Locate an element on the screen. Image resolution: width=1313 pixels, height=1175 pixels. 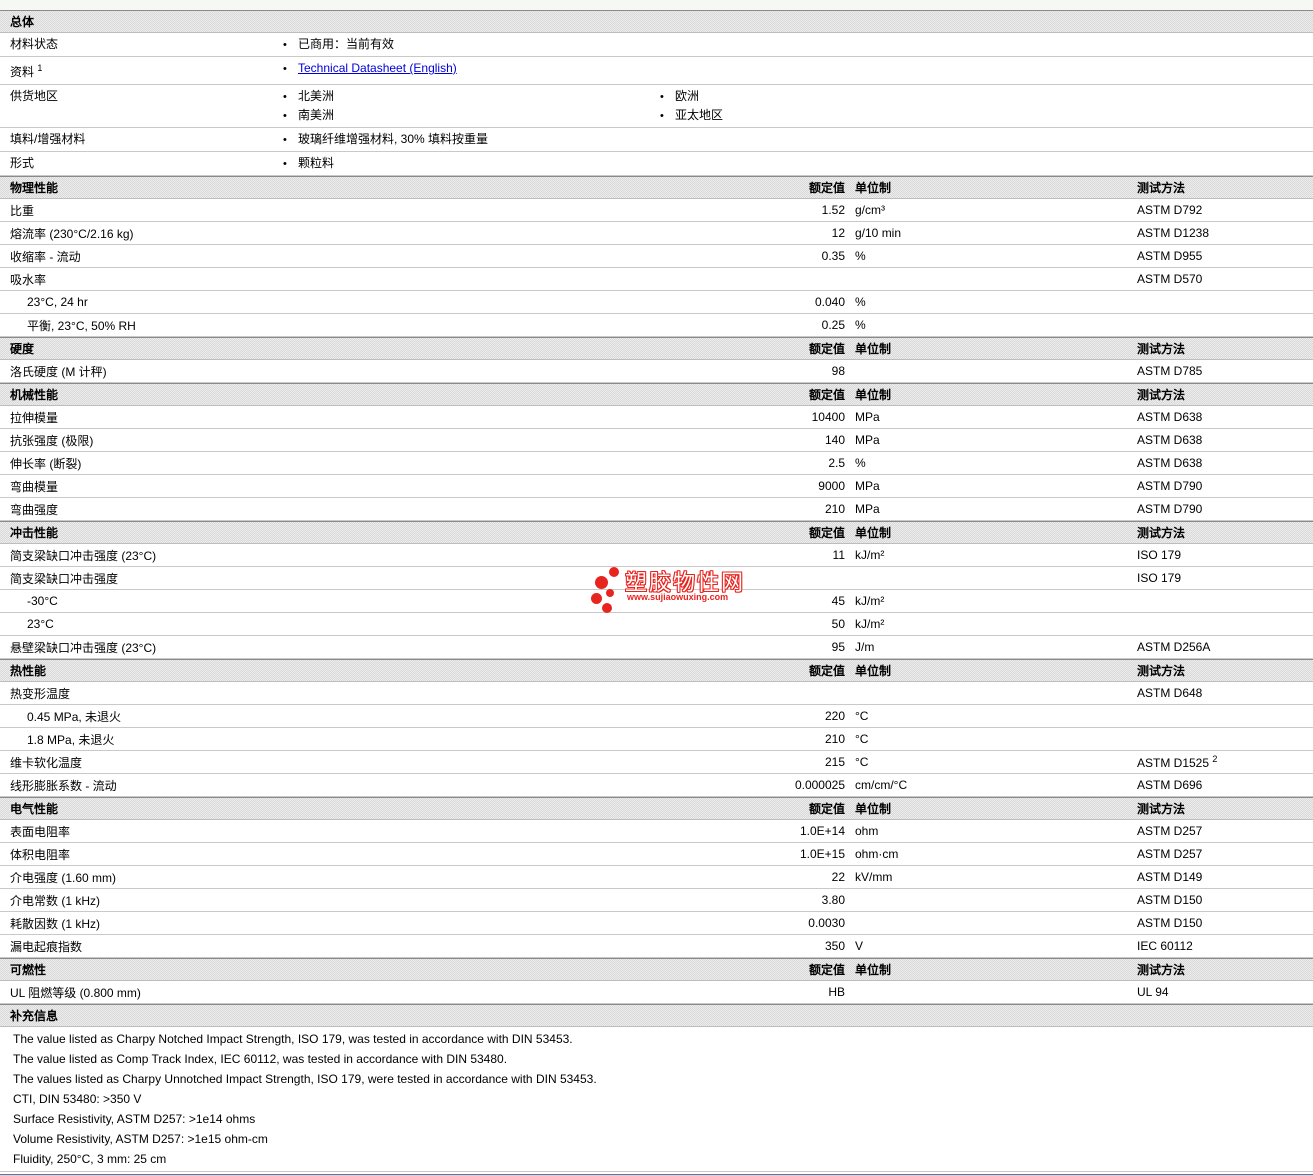
property-value: 215 is located at coordinates (834, 762).